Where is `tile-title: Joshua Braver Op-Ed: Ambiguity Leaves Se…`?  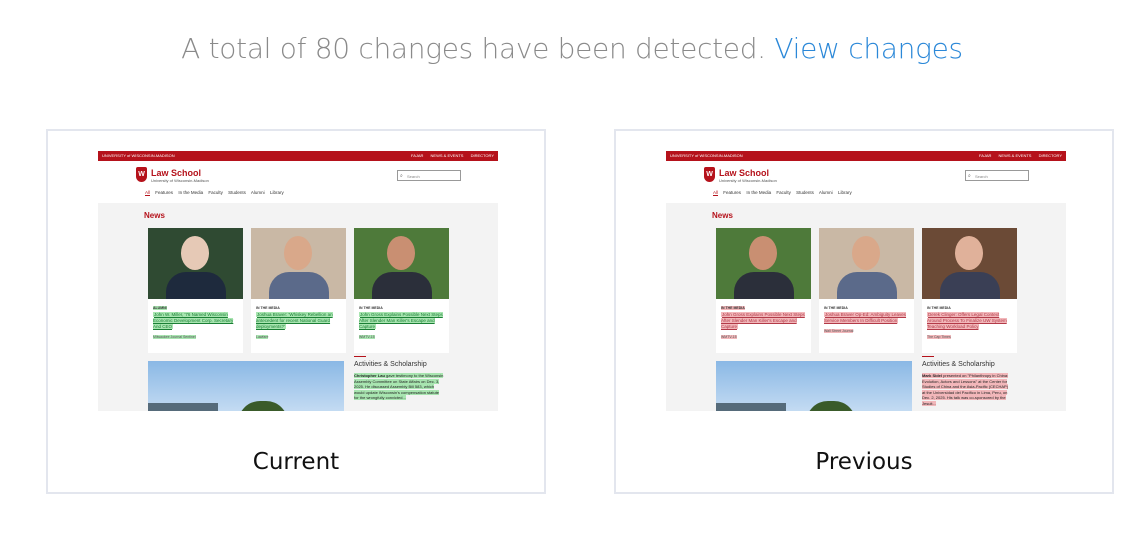 tile-title: Joshua Braver Op-Ed: Ambiguity Leaves Se… is located at coordinates (865, 317).